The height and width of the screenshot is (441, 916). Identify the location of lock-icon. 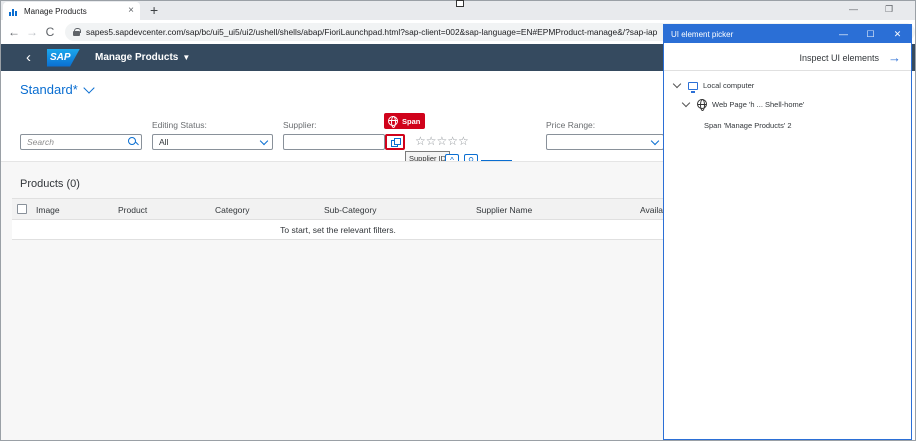
(77, 32).